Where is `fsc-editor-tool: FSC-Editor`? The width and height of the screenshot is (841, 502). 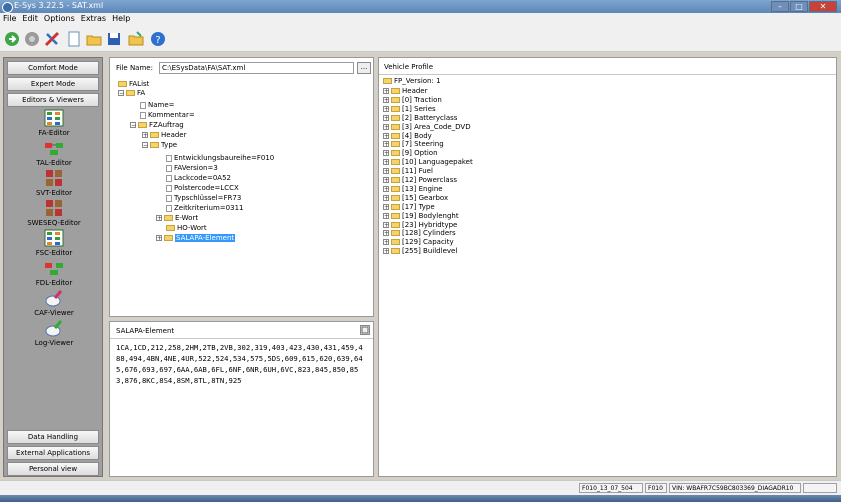 fsc-editor-tool: FSC-Editor is located at coordinates (54, 243).